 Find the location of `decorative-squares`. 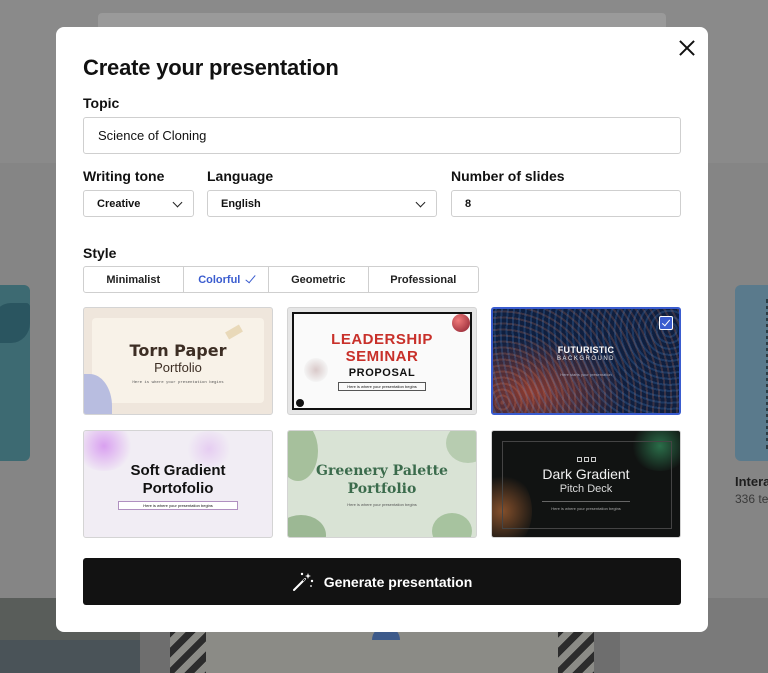

decorative-squares is located at coordinates (586, 459).